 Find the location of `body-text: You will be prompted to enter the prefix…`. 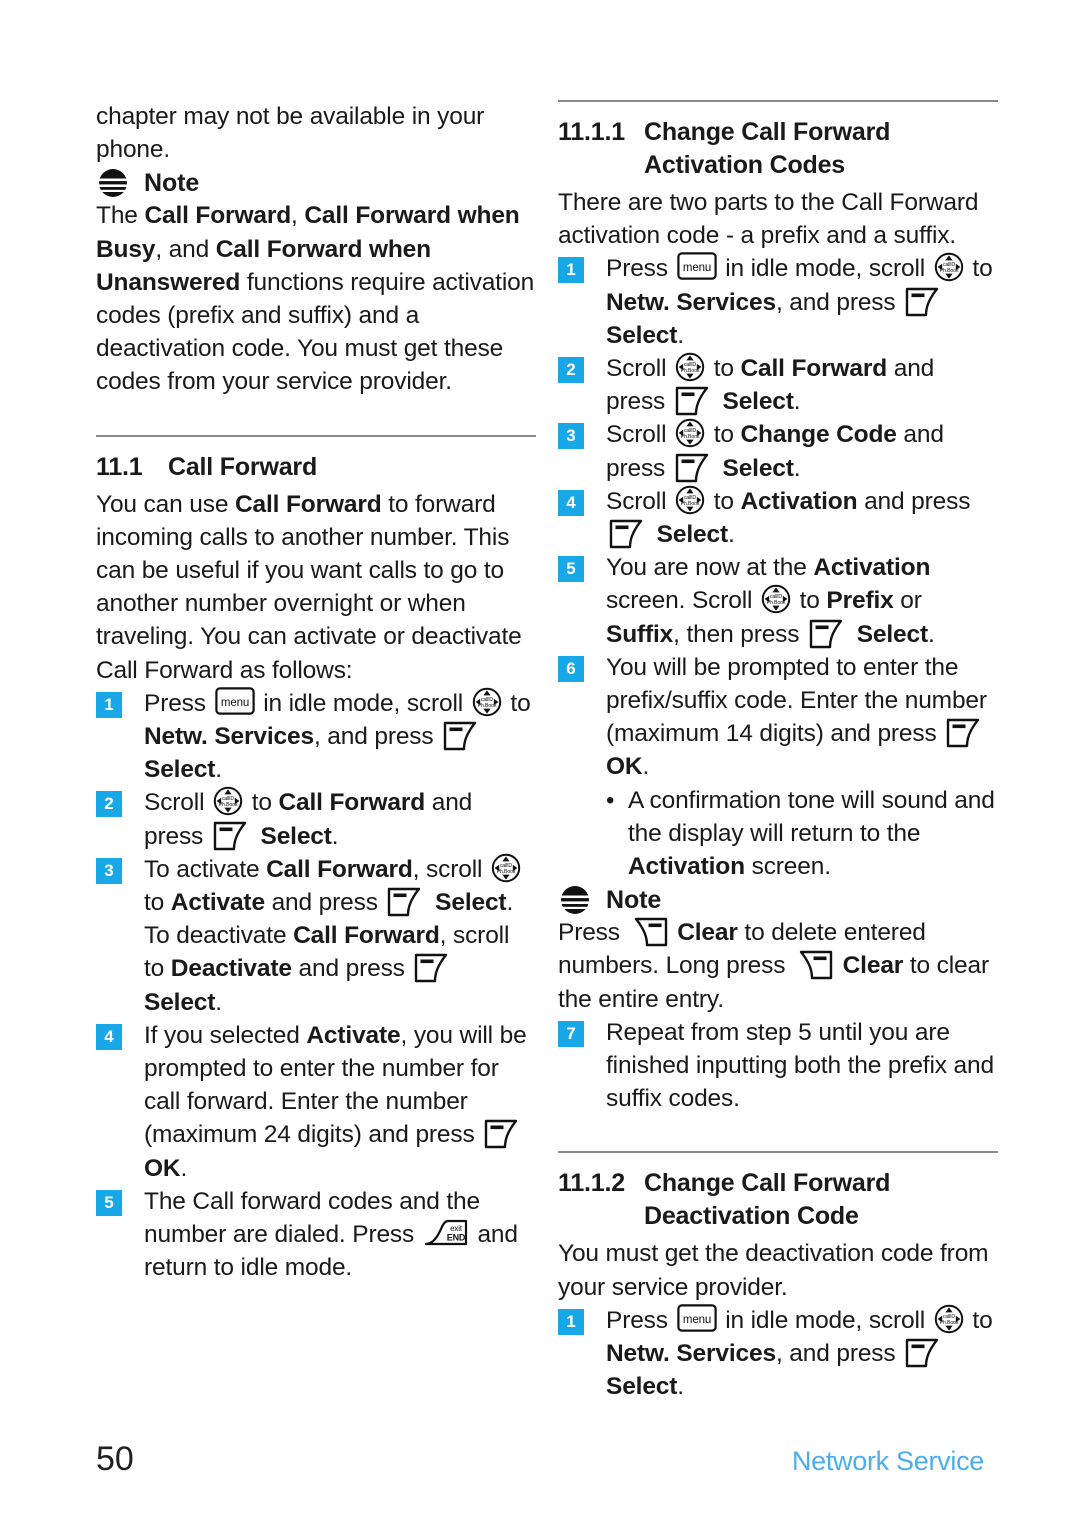

body-text: You will be prompted to enter the prefix… is located at coordinates (796, 700).